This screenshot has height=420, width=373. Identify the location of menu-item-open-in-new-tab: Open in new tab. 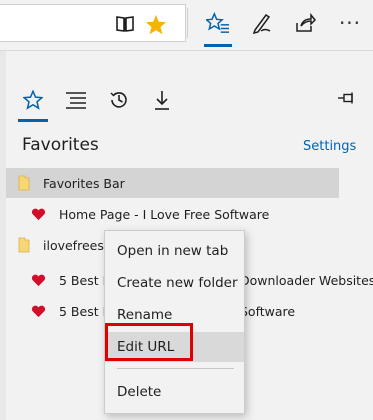
(174, 251).